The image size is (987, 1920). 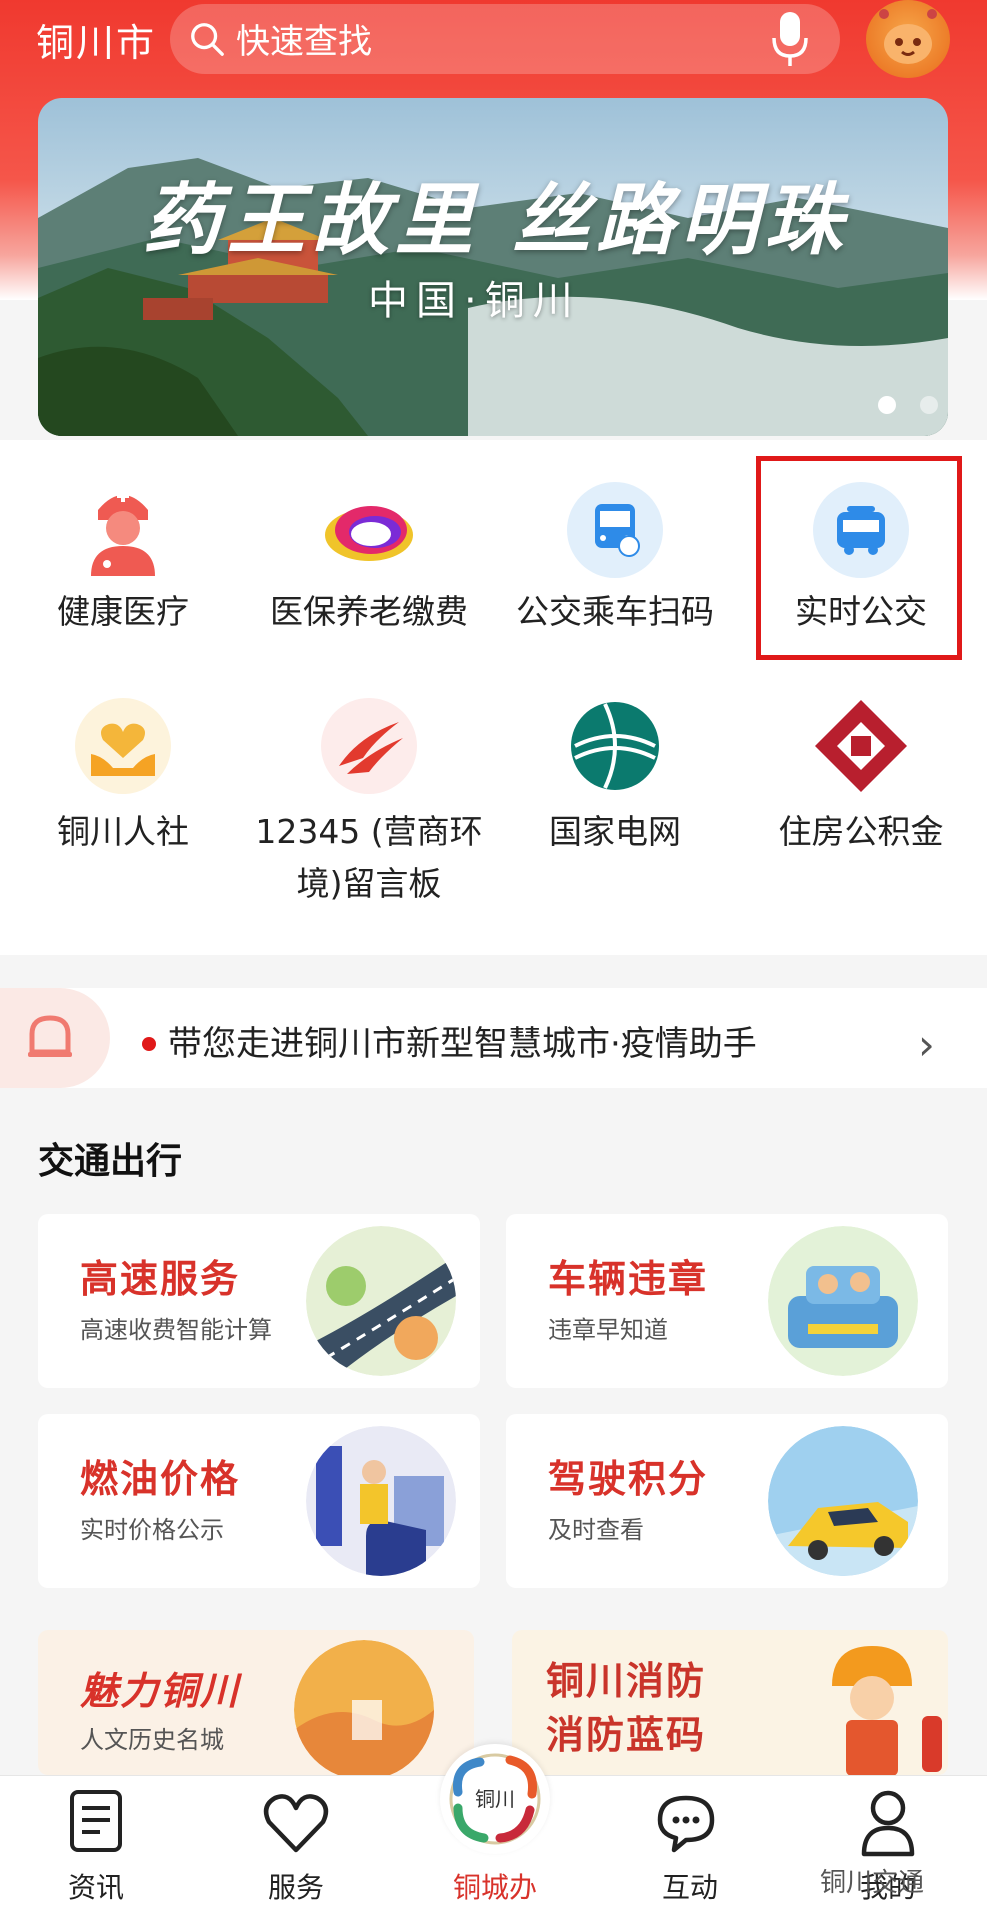 What do you see at coordinates (929, 405) in the screenshot?
I see `carousel-dot` at bounding box center [929, 405].